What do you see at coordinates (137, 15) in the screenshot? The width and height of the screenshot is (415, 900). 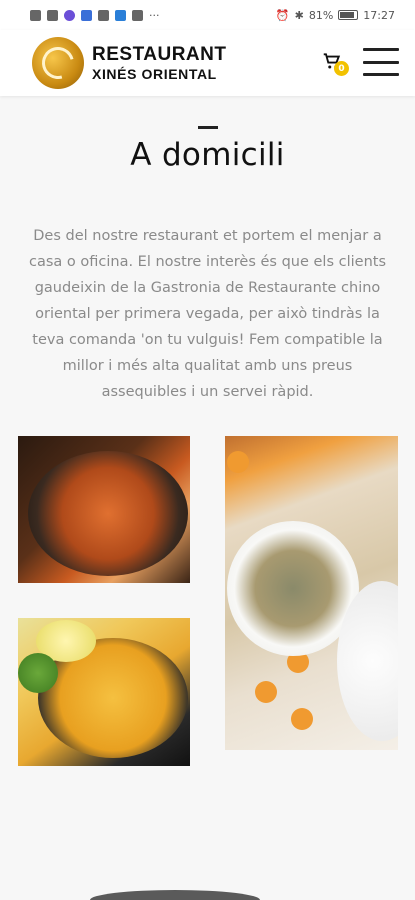 I see `calendar-icon` at bounding box center [137, 15].